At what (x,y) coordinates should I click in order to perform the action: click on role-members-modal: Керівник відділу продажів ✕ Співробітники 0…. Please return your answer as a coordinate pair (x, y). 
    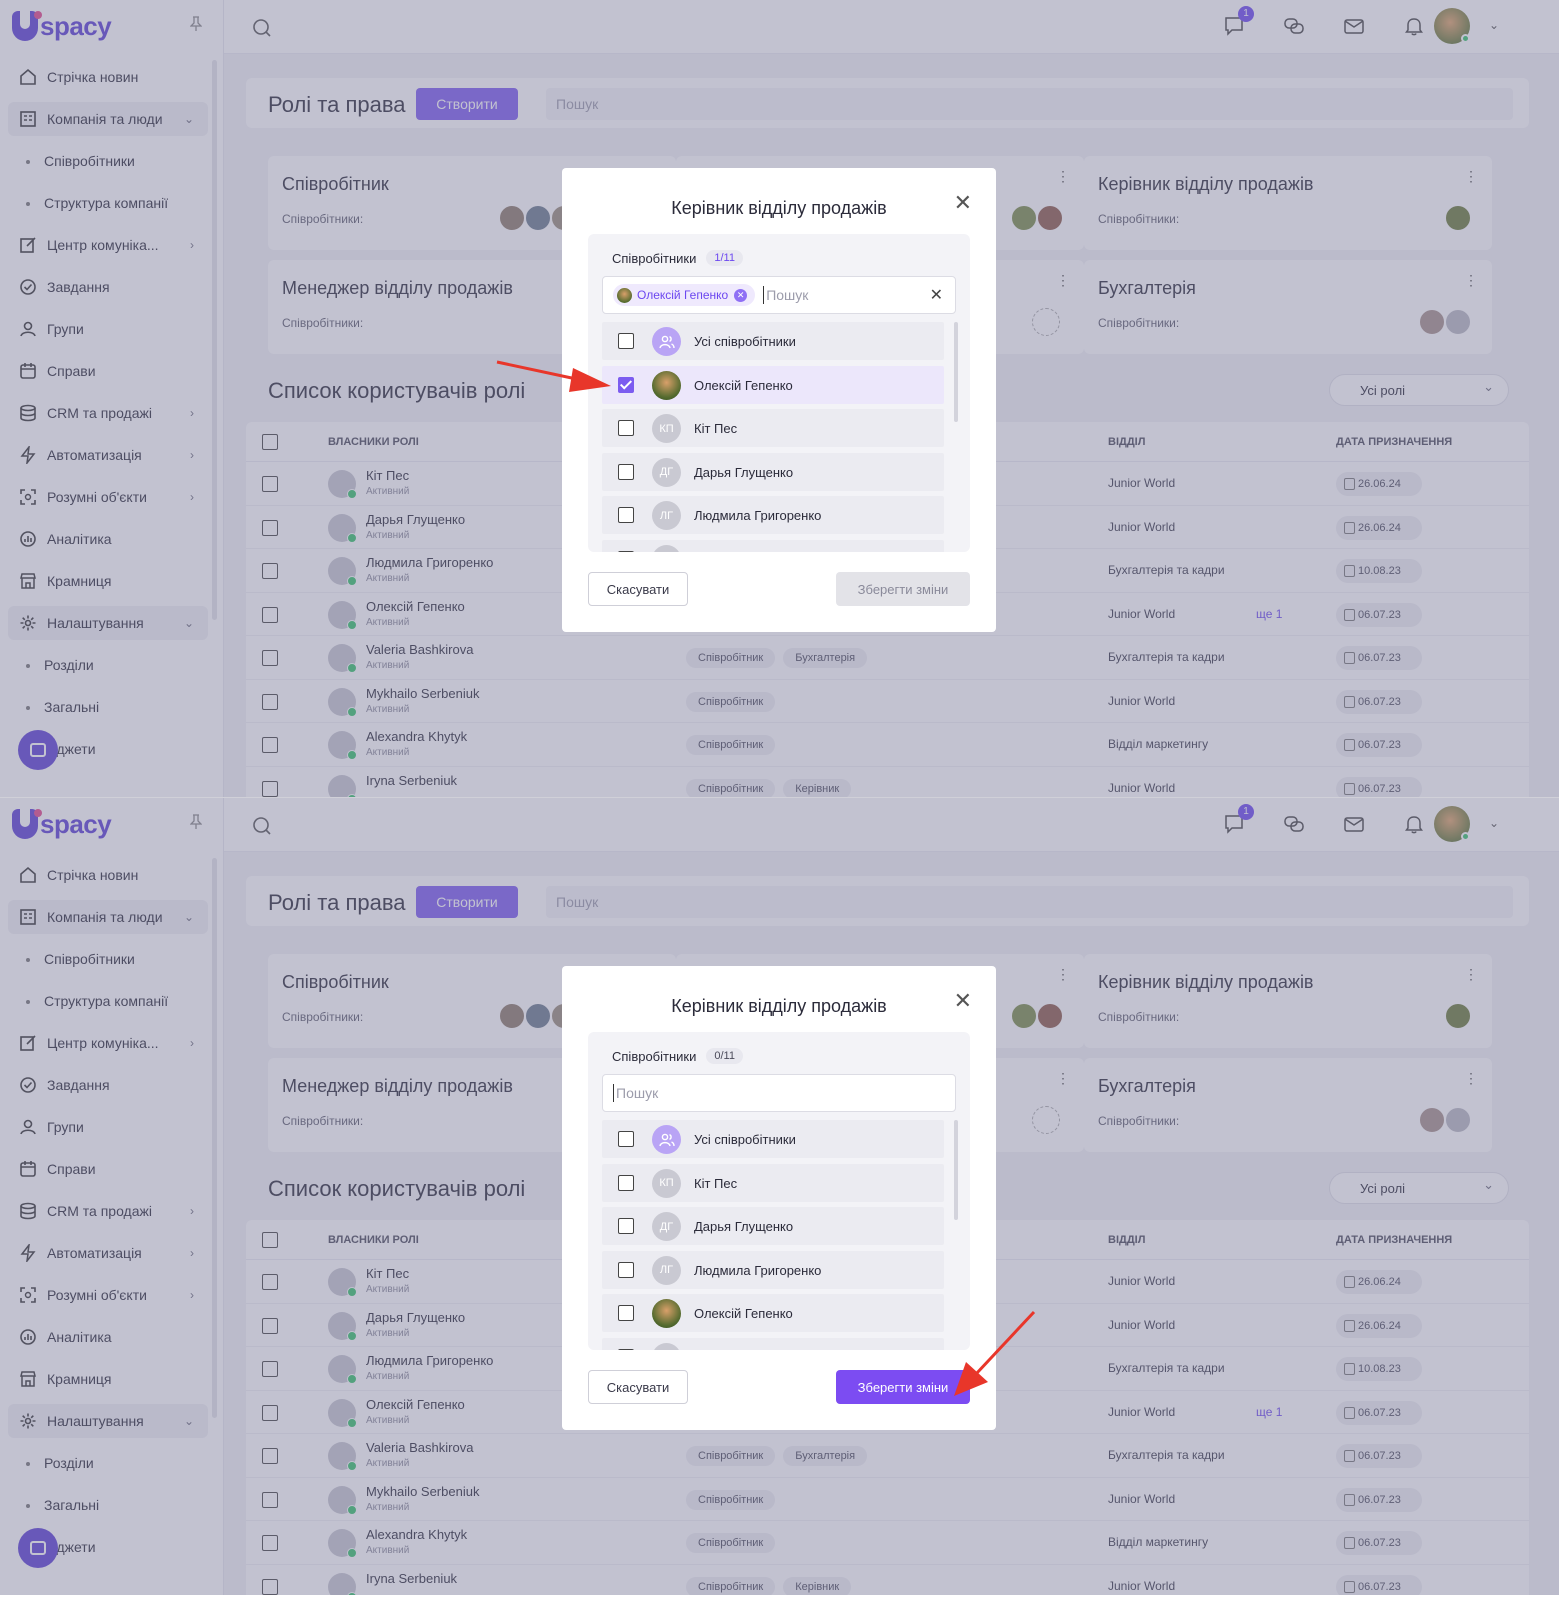
    Looking at the image, I should click on (779, 1198).